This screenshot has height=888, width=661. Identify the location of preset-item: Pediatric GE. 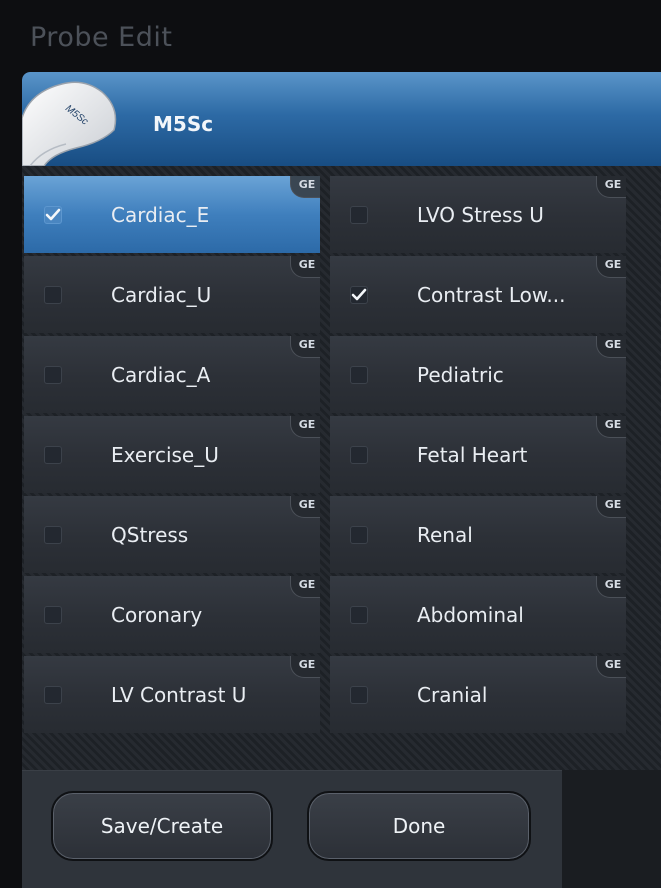
(478, 374).